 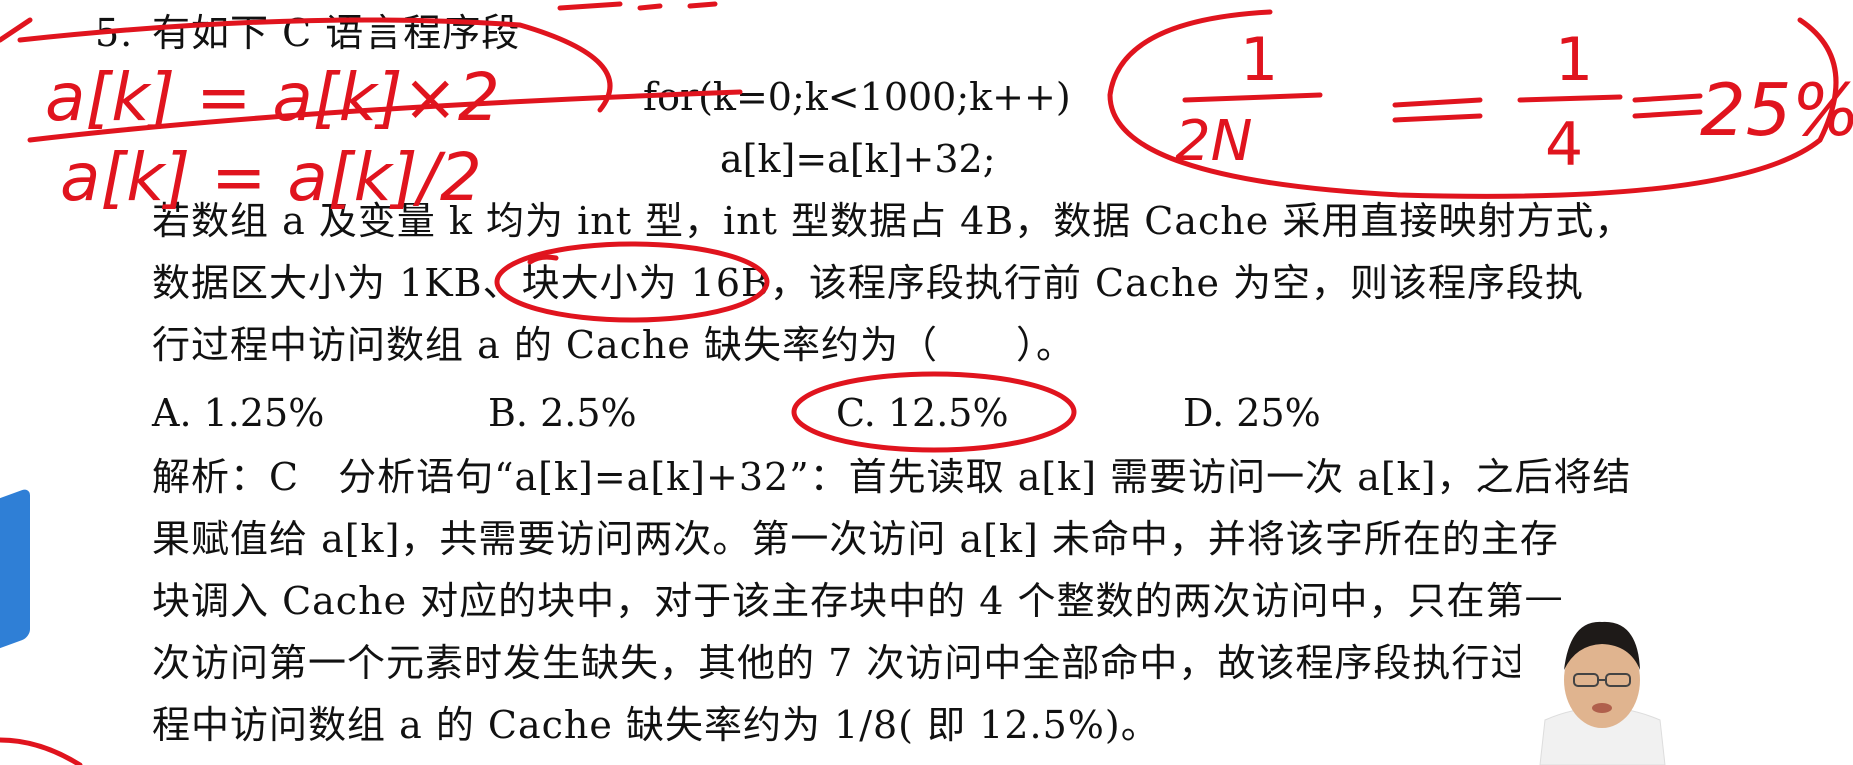 What do you see at coordinates (858, 159) in the screenshot?
I see `code-line-assign: a[k]=a[k]+32;` at bounding box center [858, 159].